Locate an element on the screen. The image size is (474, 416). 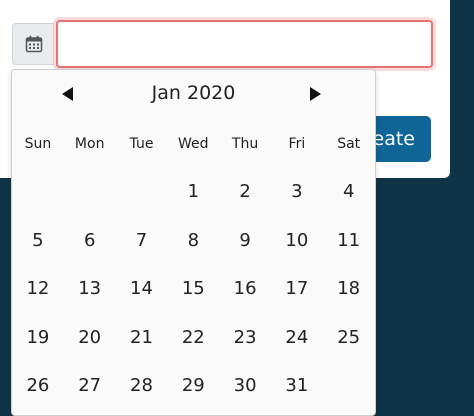
day-cell: 8 is located at coordinates (193, 241).